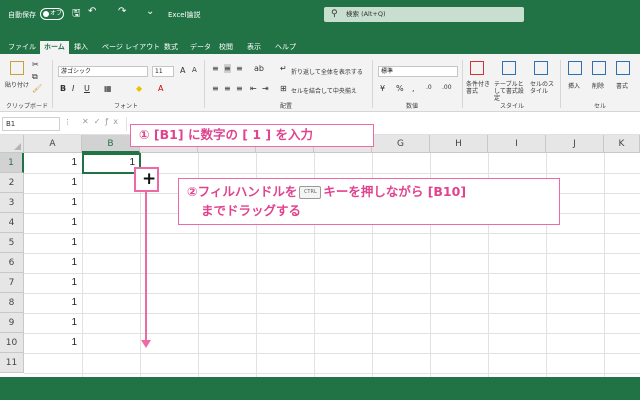 This screenshot has height=400, width=640. I want to click on conditional-formatting-button: 条件付き書式, so click(479, 88).